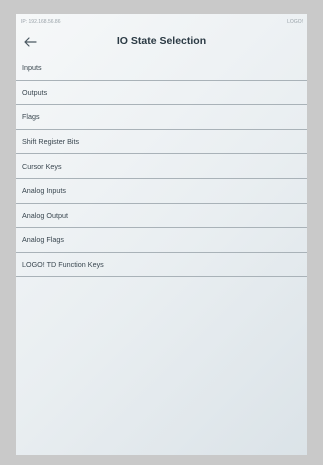 The width and height of the screenshot is (323, 465). Describe the element at coordinates (161, 142) in the screenshot. I see `list-item-shift-register-bits: Shift Register Bits` at that location.